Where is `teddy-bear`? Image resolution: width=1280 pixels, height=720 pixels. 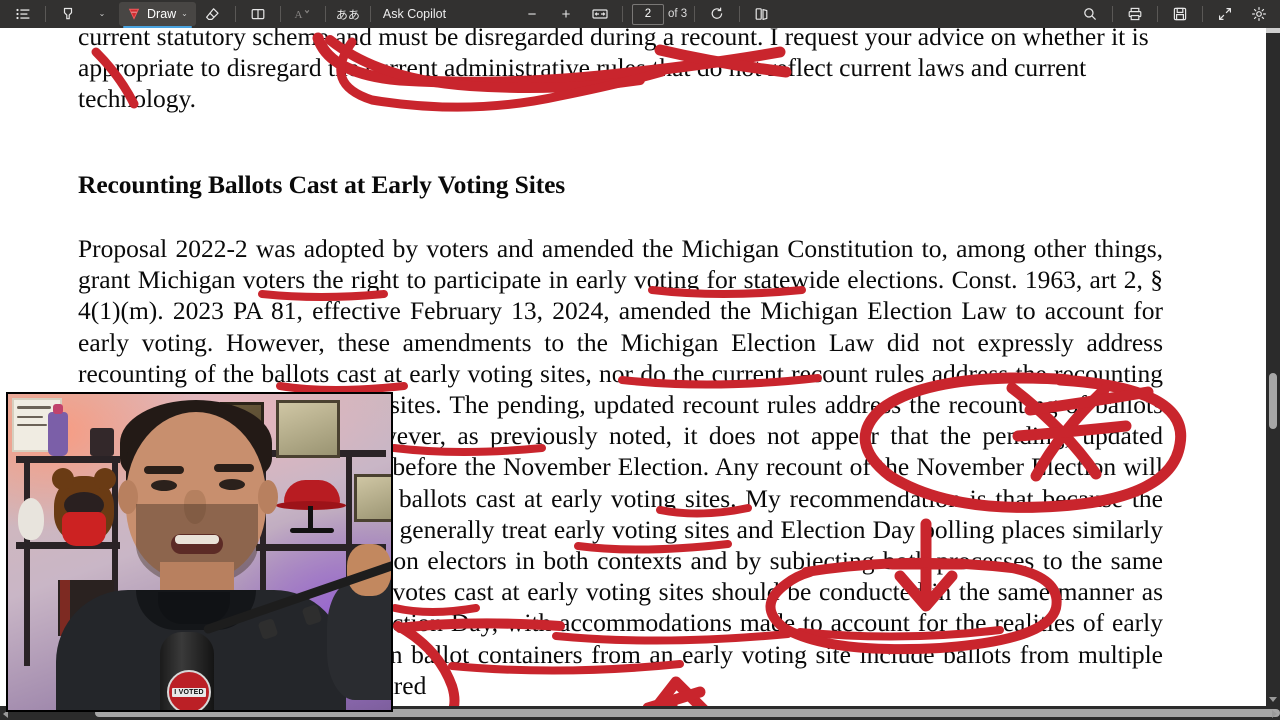 teddy-bear is located at coordinates (84, 507).